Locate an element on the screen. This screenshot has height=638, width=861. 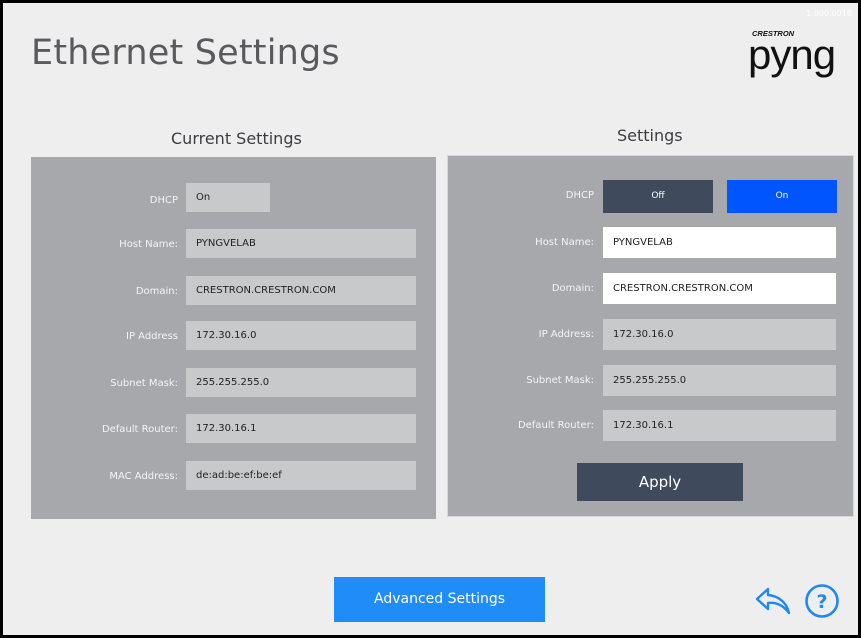
help-icon-graphic: ? is located at coordinates (822, 601).